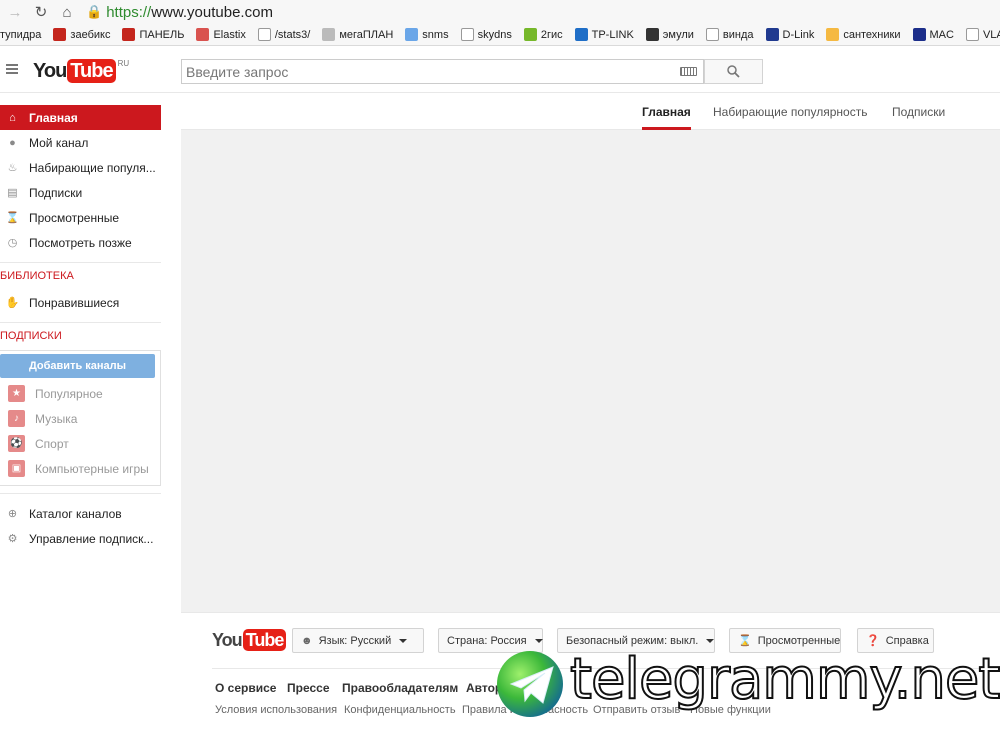  I want to click on footer-link-about: О сервисе, so click(245, 688).